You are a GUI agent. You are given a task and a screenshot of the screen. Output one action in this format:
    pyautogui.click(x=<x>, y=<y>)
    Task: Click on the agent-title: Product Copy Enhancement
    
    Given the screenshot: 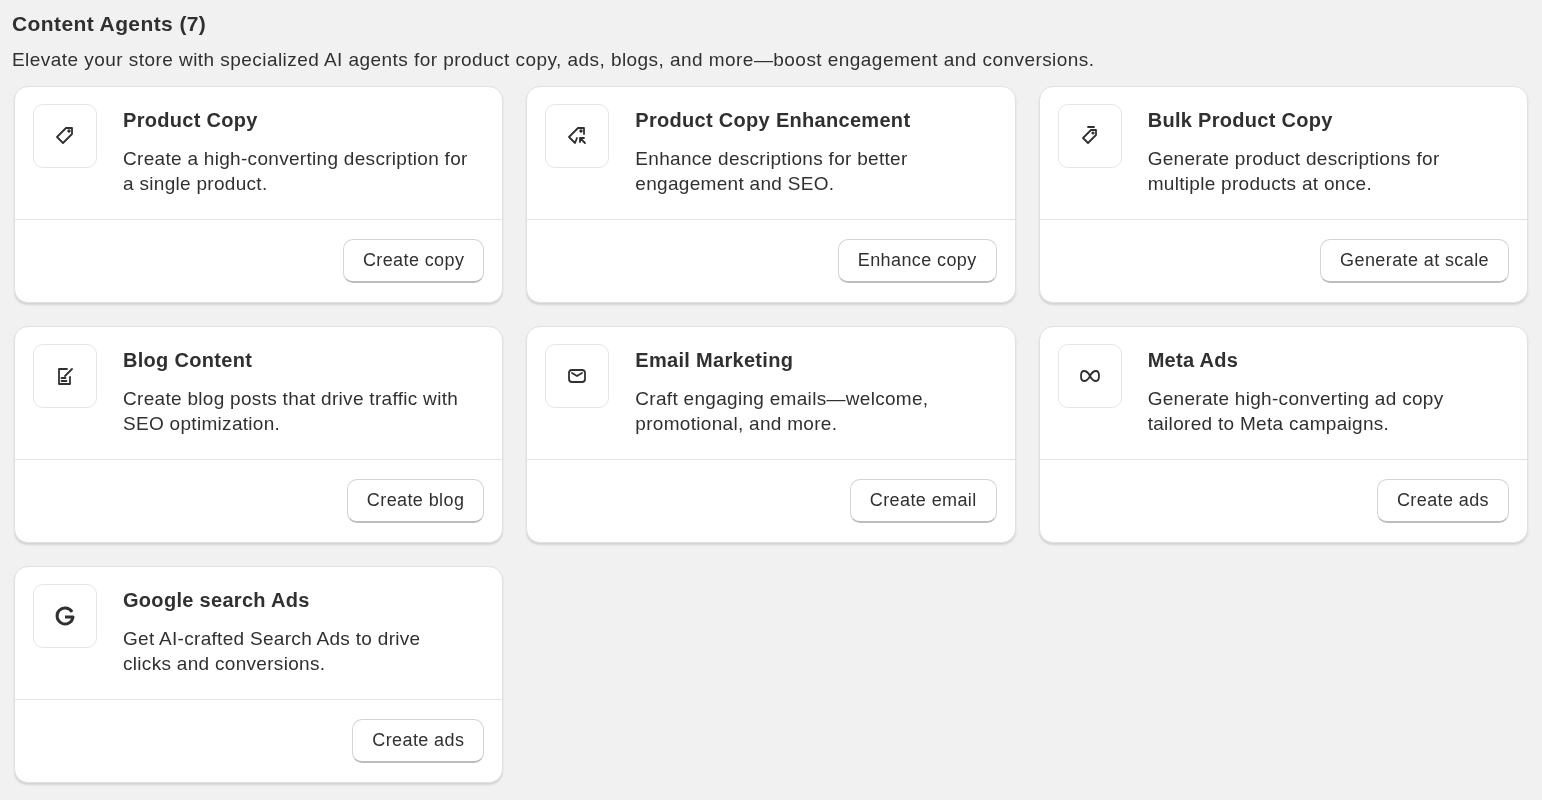 What is the action you would take?
    pyautogui.click(x=773, y=120)
    